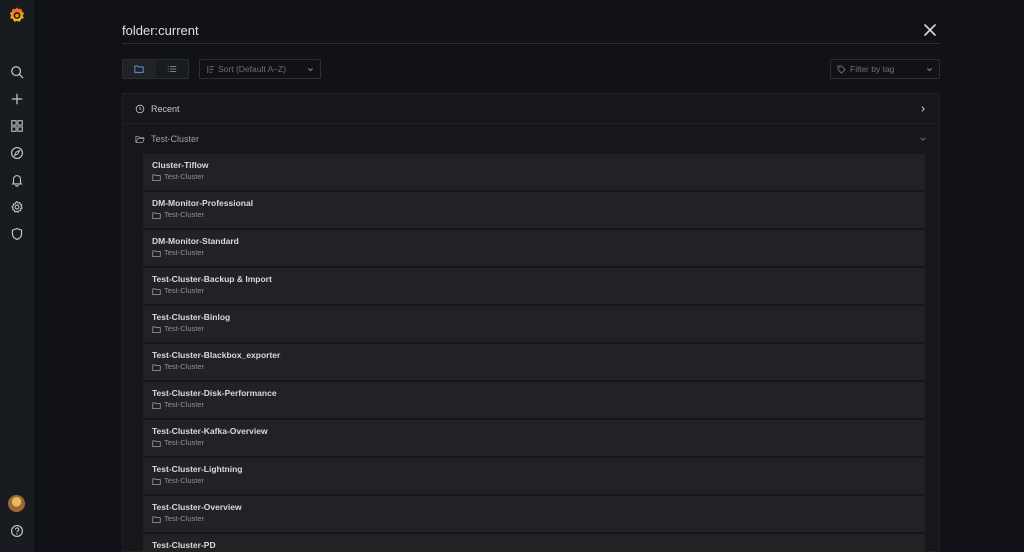 The height and width of the screenshot is (552, 1024). I want to click on dashboard-item: DM-Monitor-Professional Test-Cluster, so click(534, 210).